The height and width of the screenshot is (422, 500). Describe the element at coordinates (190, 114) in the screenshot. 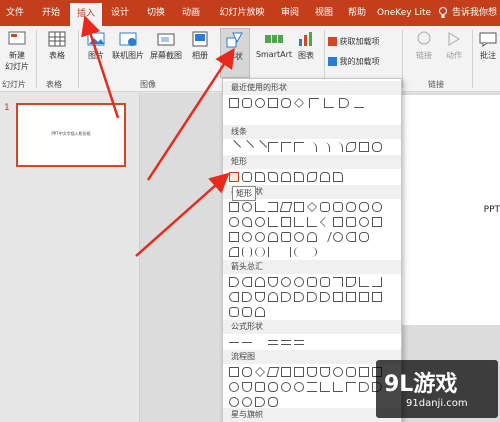

I see `arrow-to-shapes-button` at that location.